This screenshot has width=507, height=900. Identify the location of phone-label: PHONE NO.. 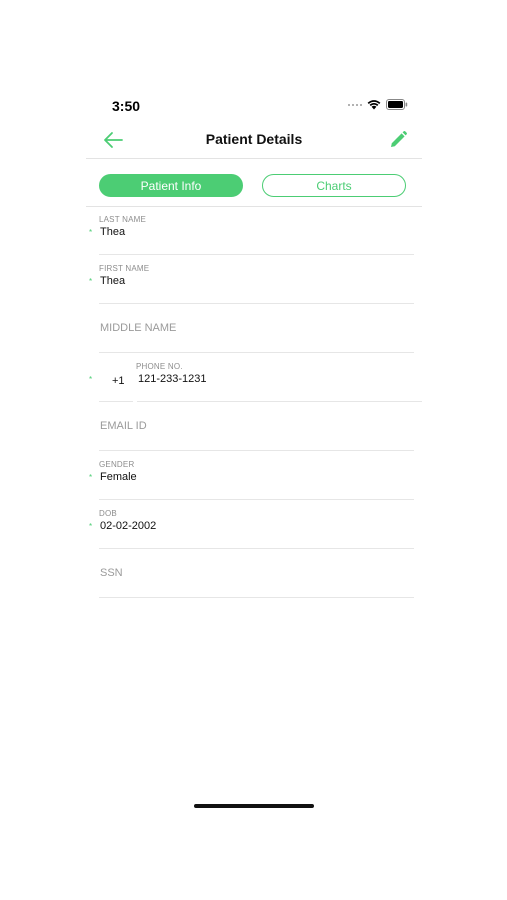
(159, 366).